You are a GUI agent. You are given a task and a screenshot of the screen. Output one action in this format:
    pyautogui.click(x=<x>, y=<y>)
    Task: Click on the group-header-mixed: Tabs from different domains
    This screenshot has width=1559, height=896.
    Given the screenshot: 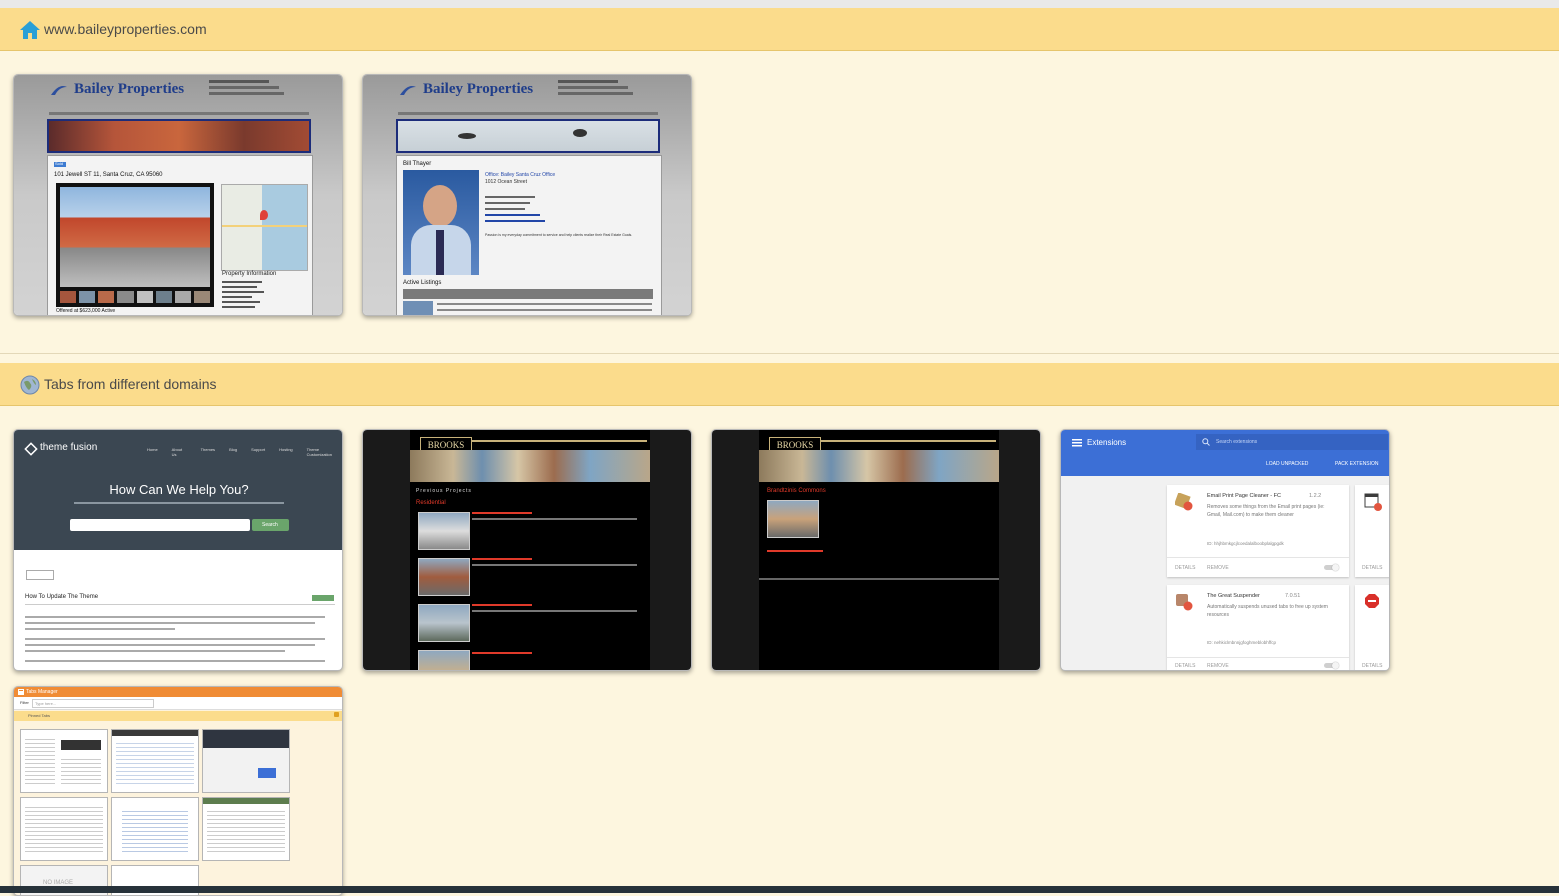 What is the action you would take?
    pyautogui.click(x=779, y=384)
    